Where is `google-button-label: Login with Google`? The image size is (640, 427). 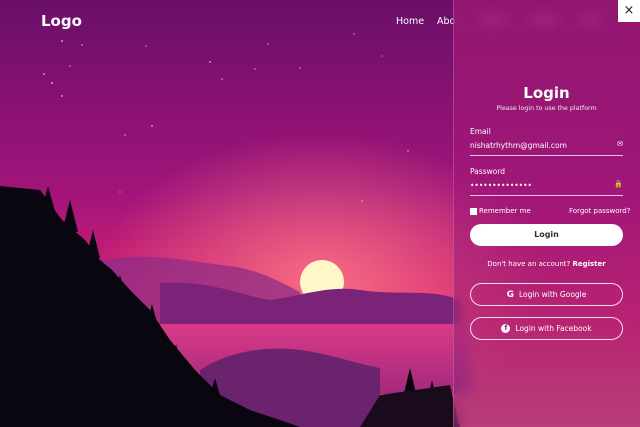 google-button-label: Login with Google is located at coordinates (553, 294).